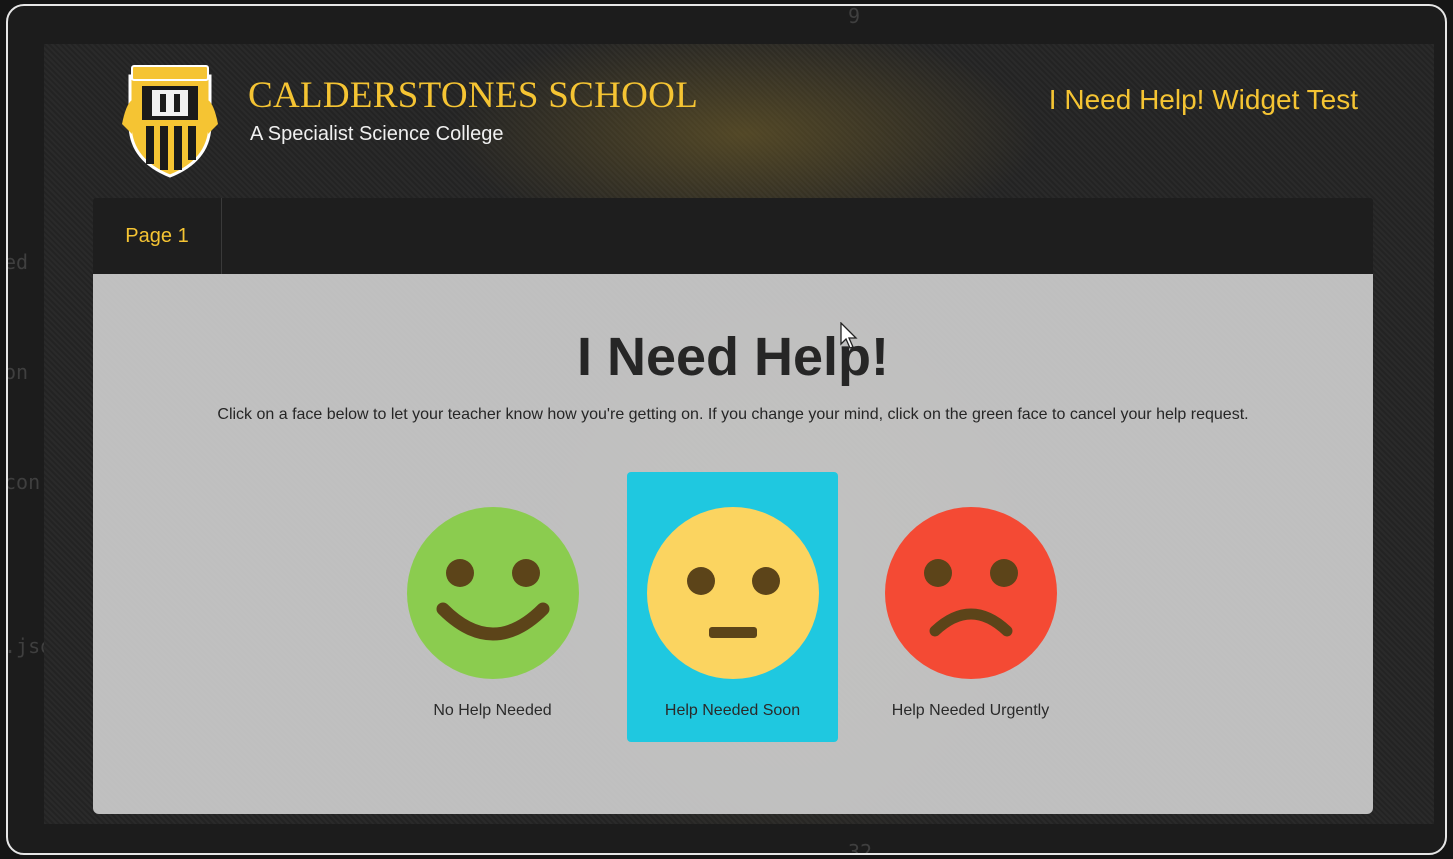 The image size is (1453, 859). I want to click on tab-page-1: Page 1, so click(157, 236).